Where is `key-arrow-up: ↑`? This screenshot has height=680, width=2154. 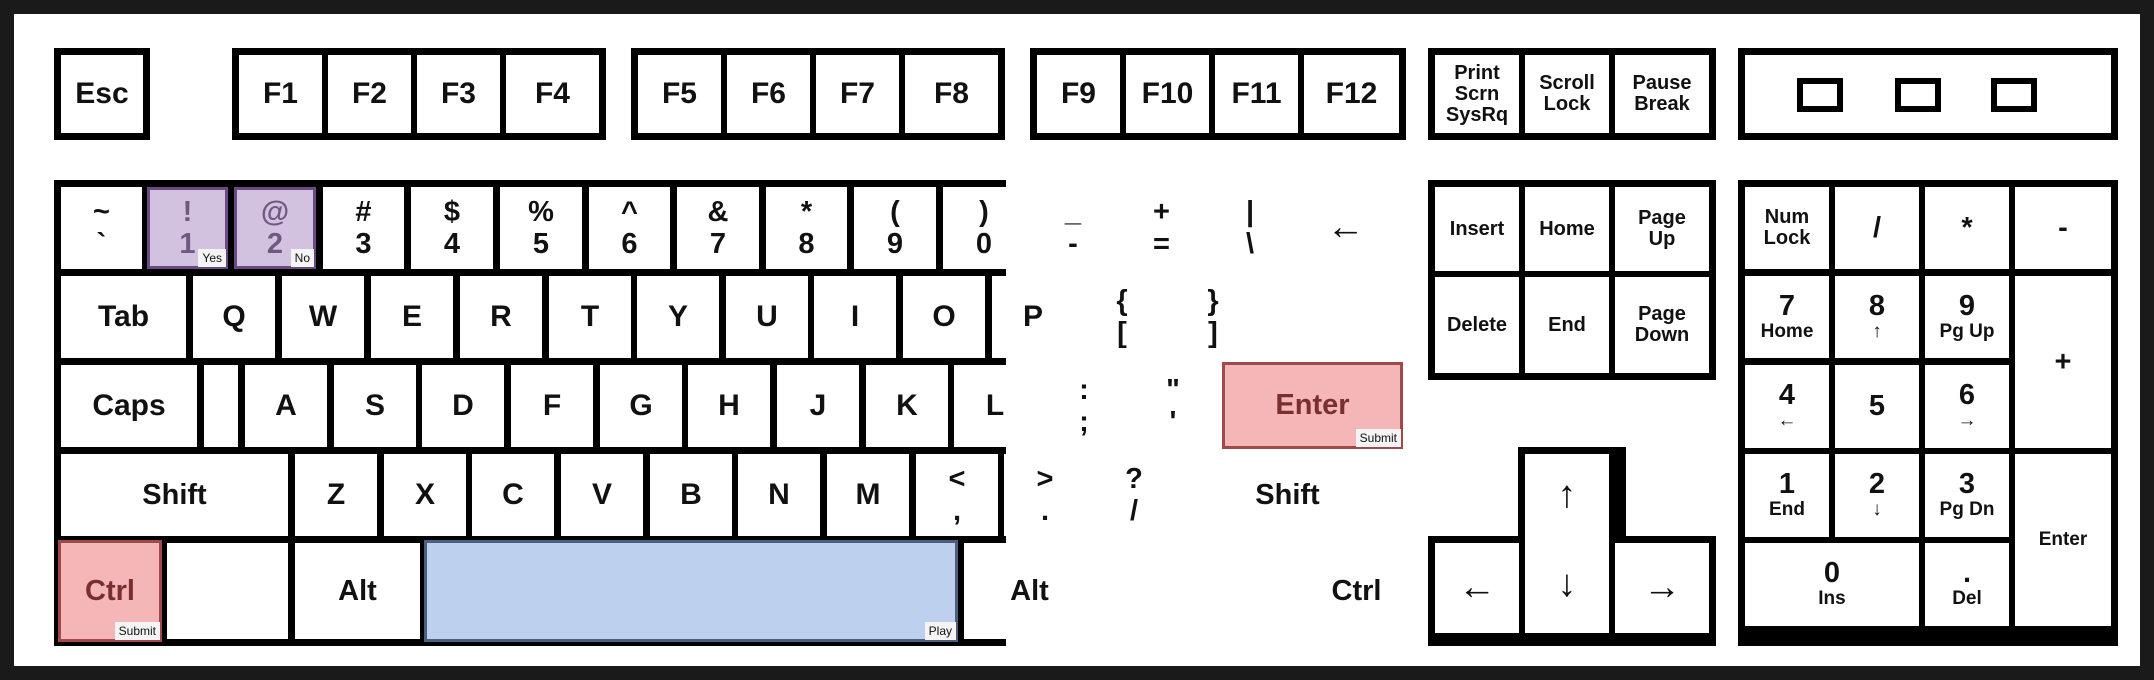
key-arrow-up: ↑ is located at coordinates (1567, 495).